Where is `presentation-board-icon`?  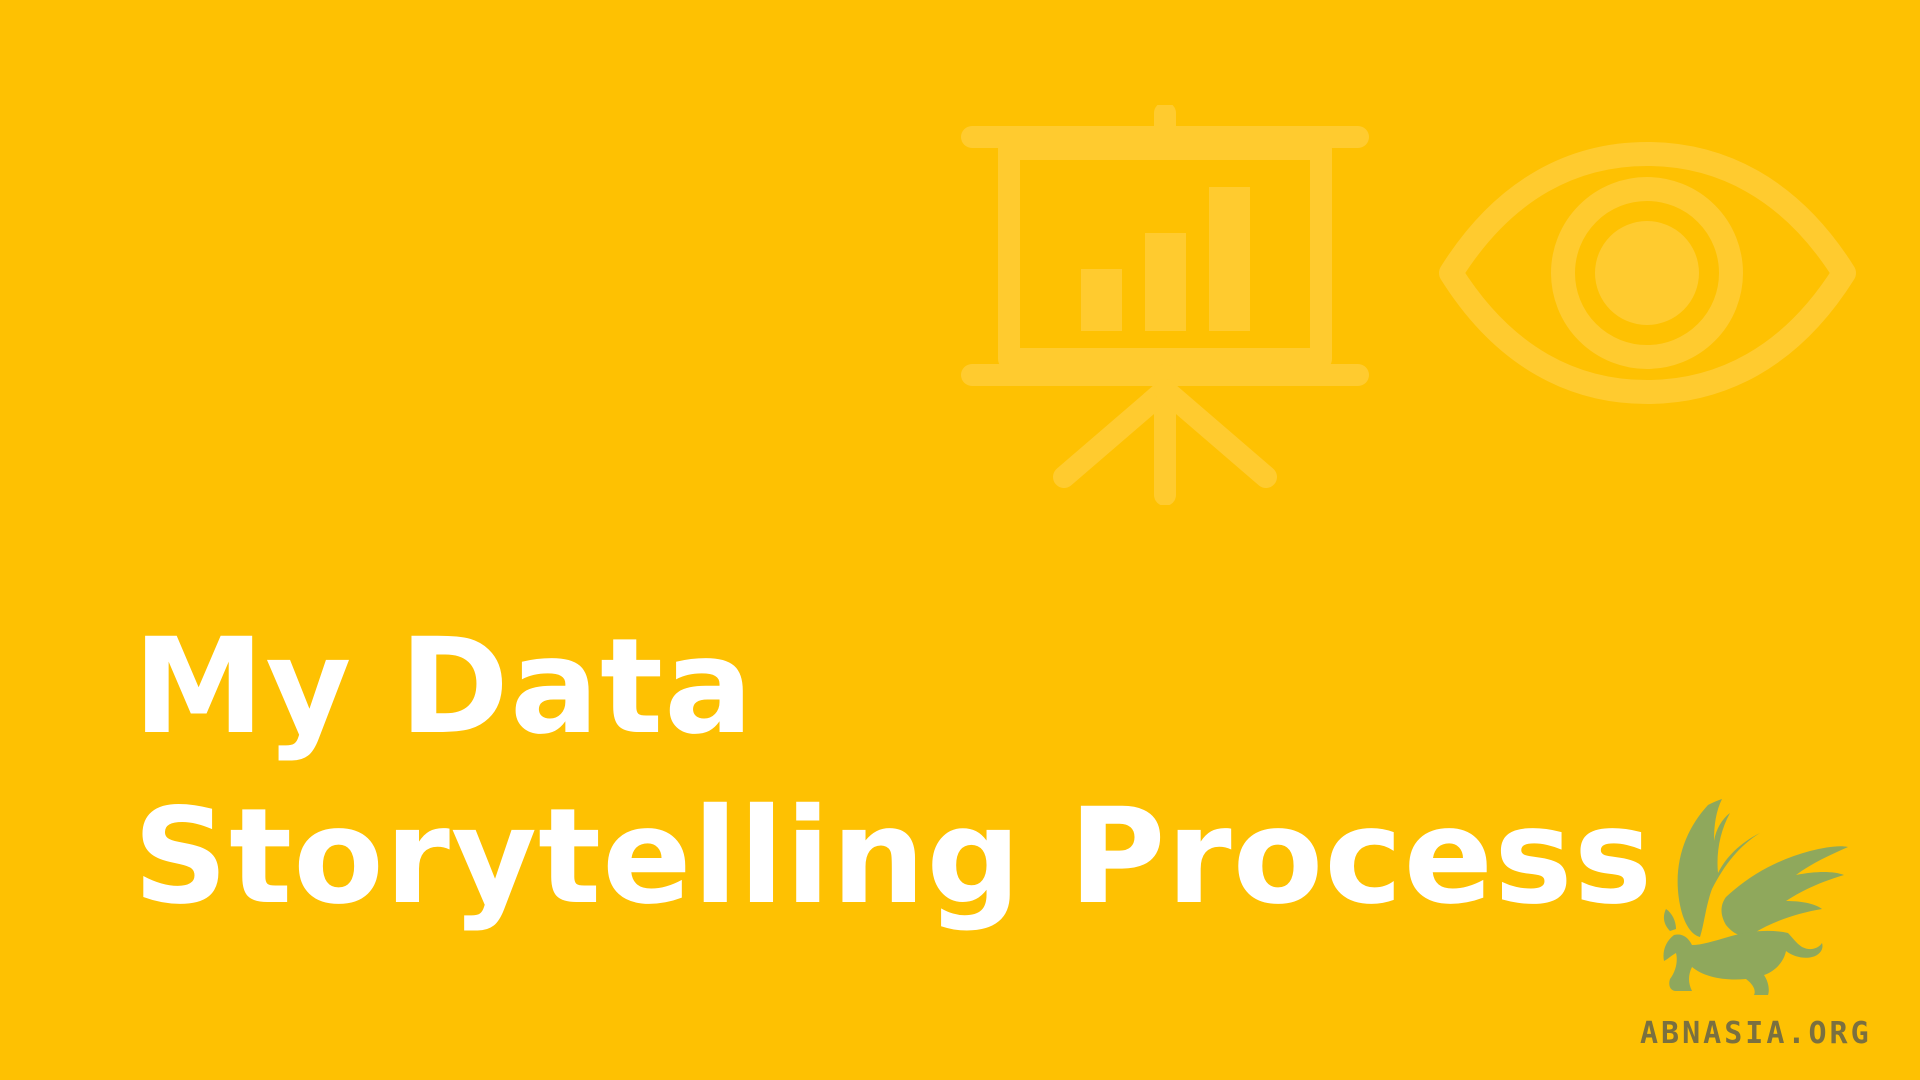
presentation-board-icon is located at coordinates (1165, 305).